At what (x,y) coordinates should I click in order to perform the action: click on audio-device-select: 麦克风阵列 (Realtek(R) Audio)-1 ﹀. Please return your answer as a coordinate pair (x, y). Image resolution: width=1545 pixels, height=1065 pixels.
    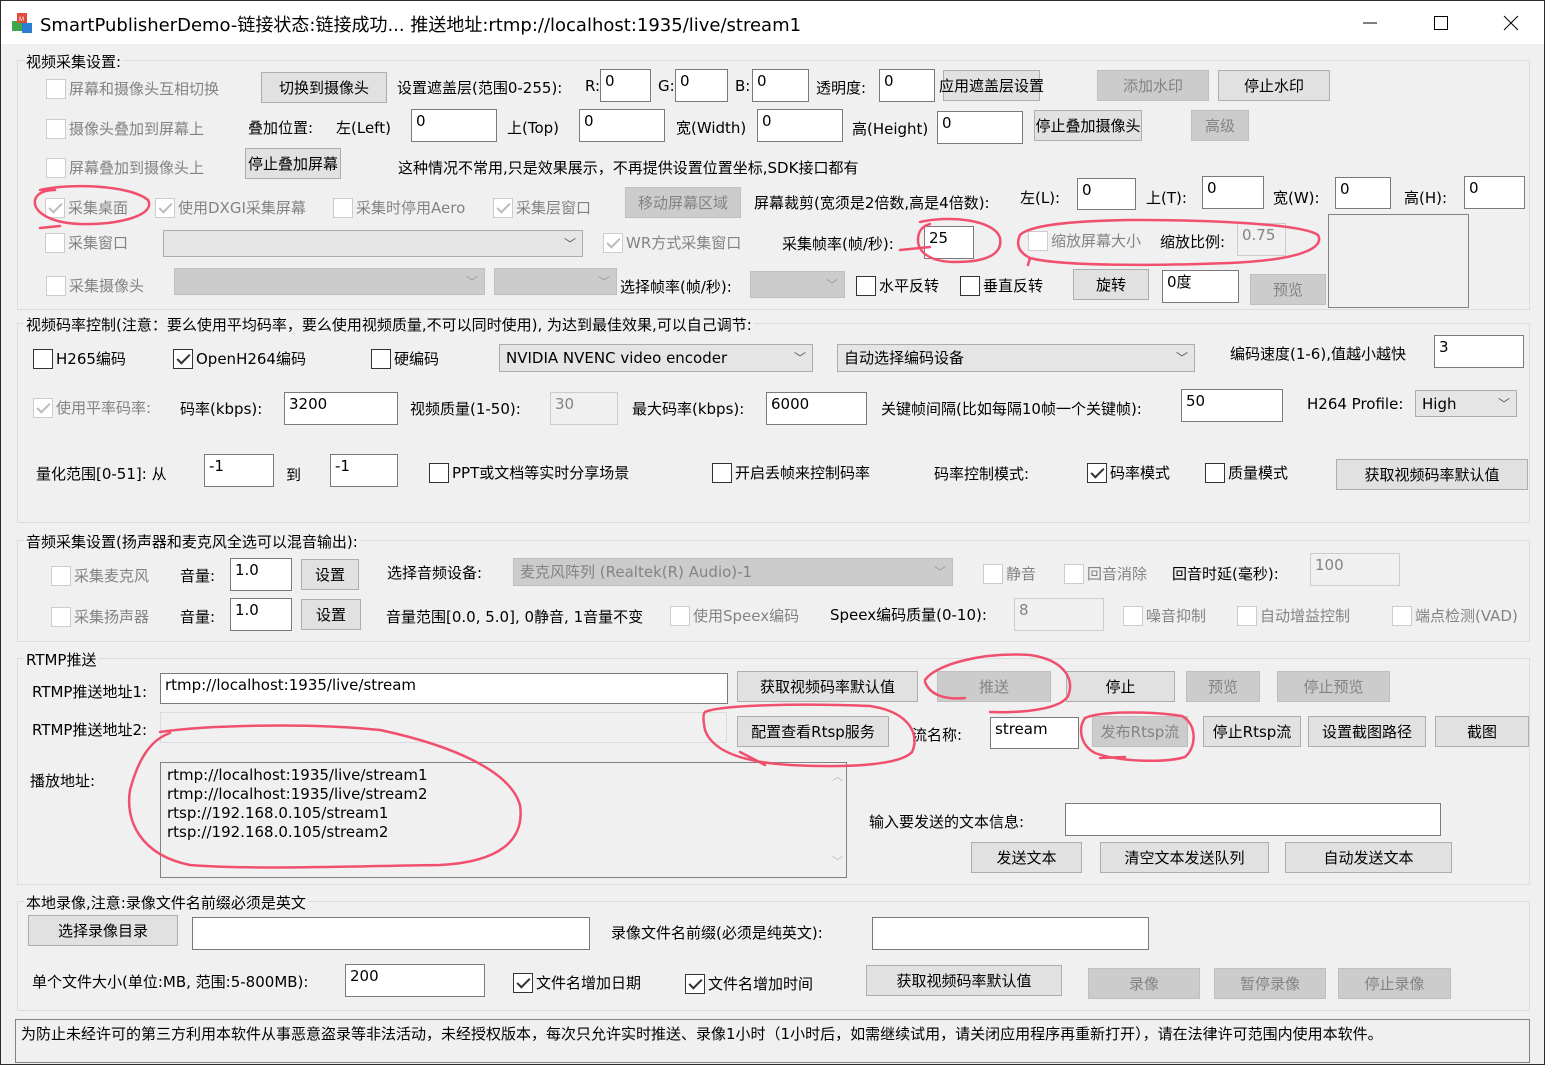
    Looking at the image, I should click on (733, 572).